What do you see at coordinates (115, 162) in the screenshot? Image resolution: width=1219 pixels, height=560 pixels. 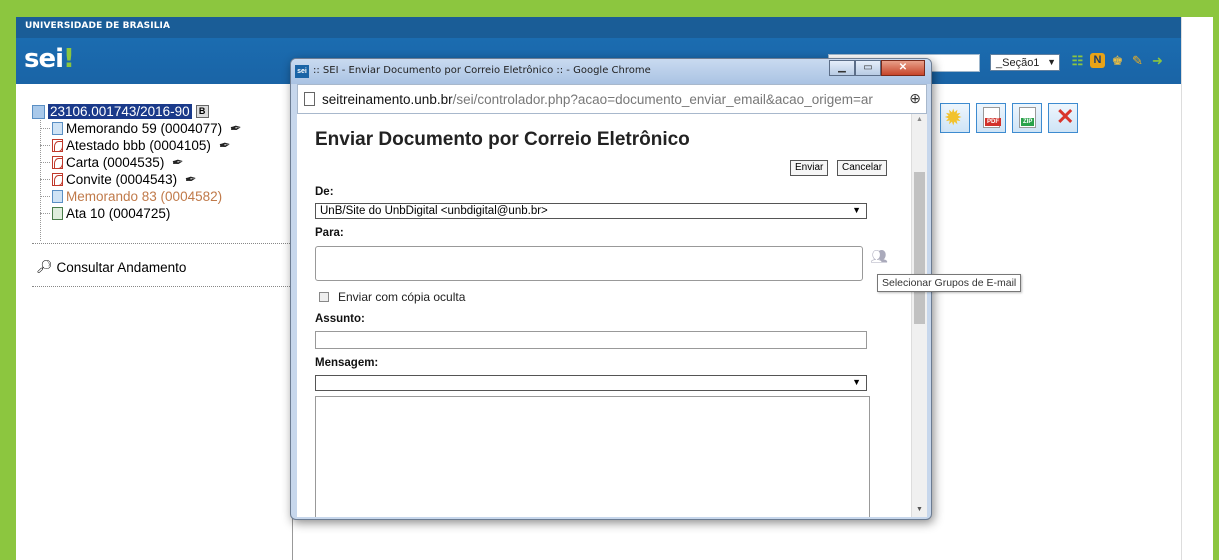 I see `document-label: Carta (0004535)` at bounding box center [115, 162].